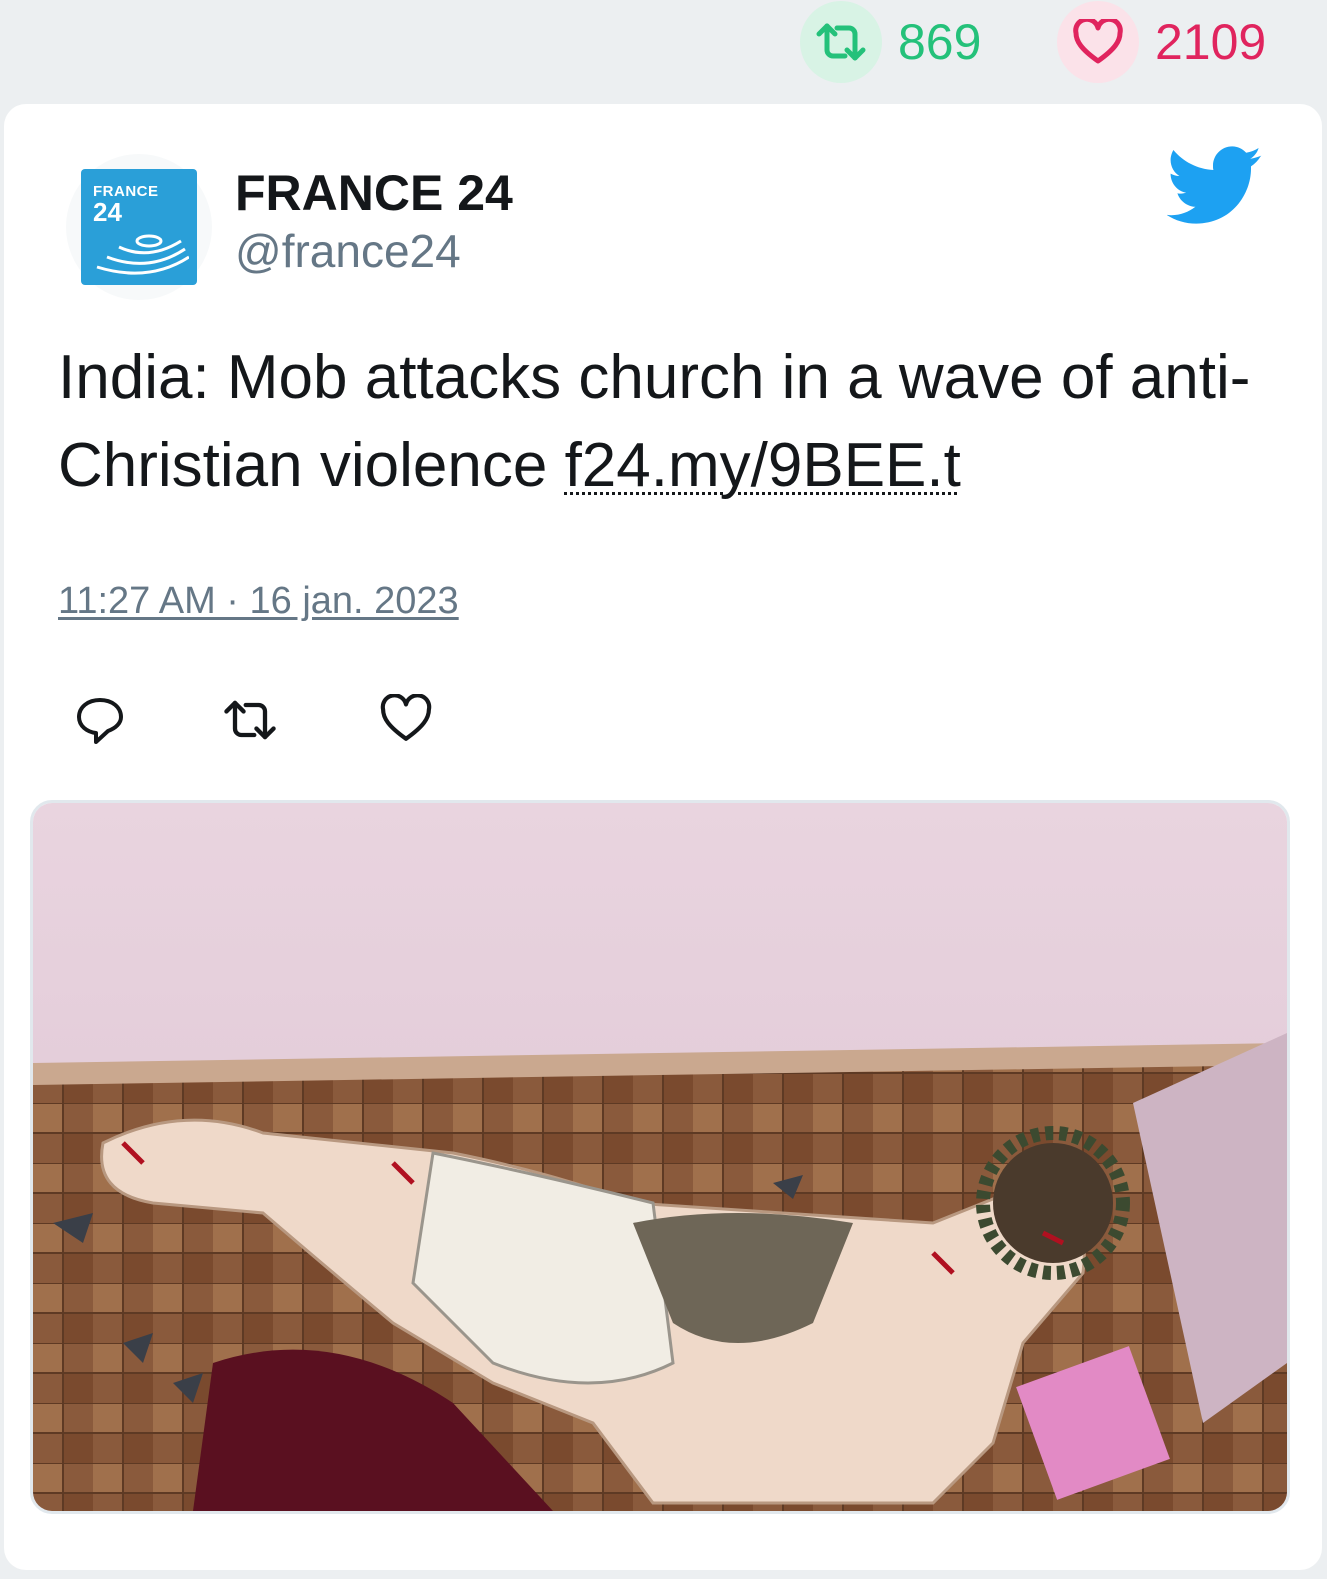 The image size is (1327, 1579). I want to click on retweet-count: 869, so click(940, 42).